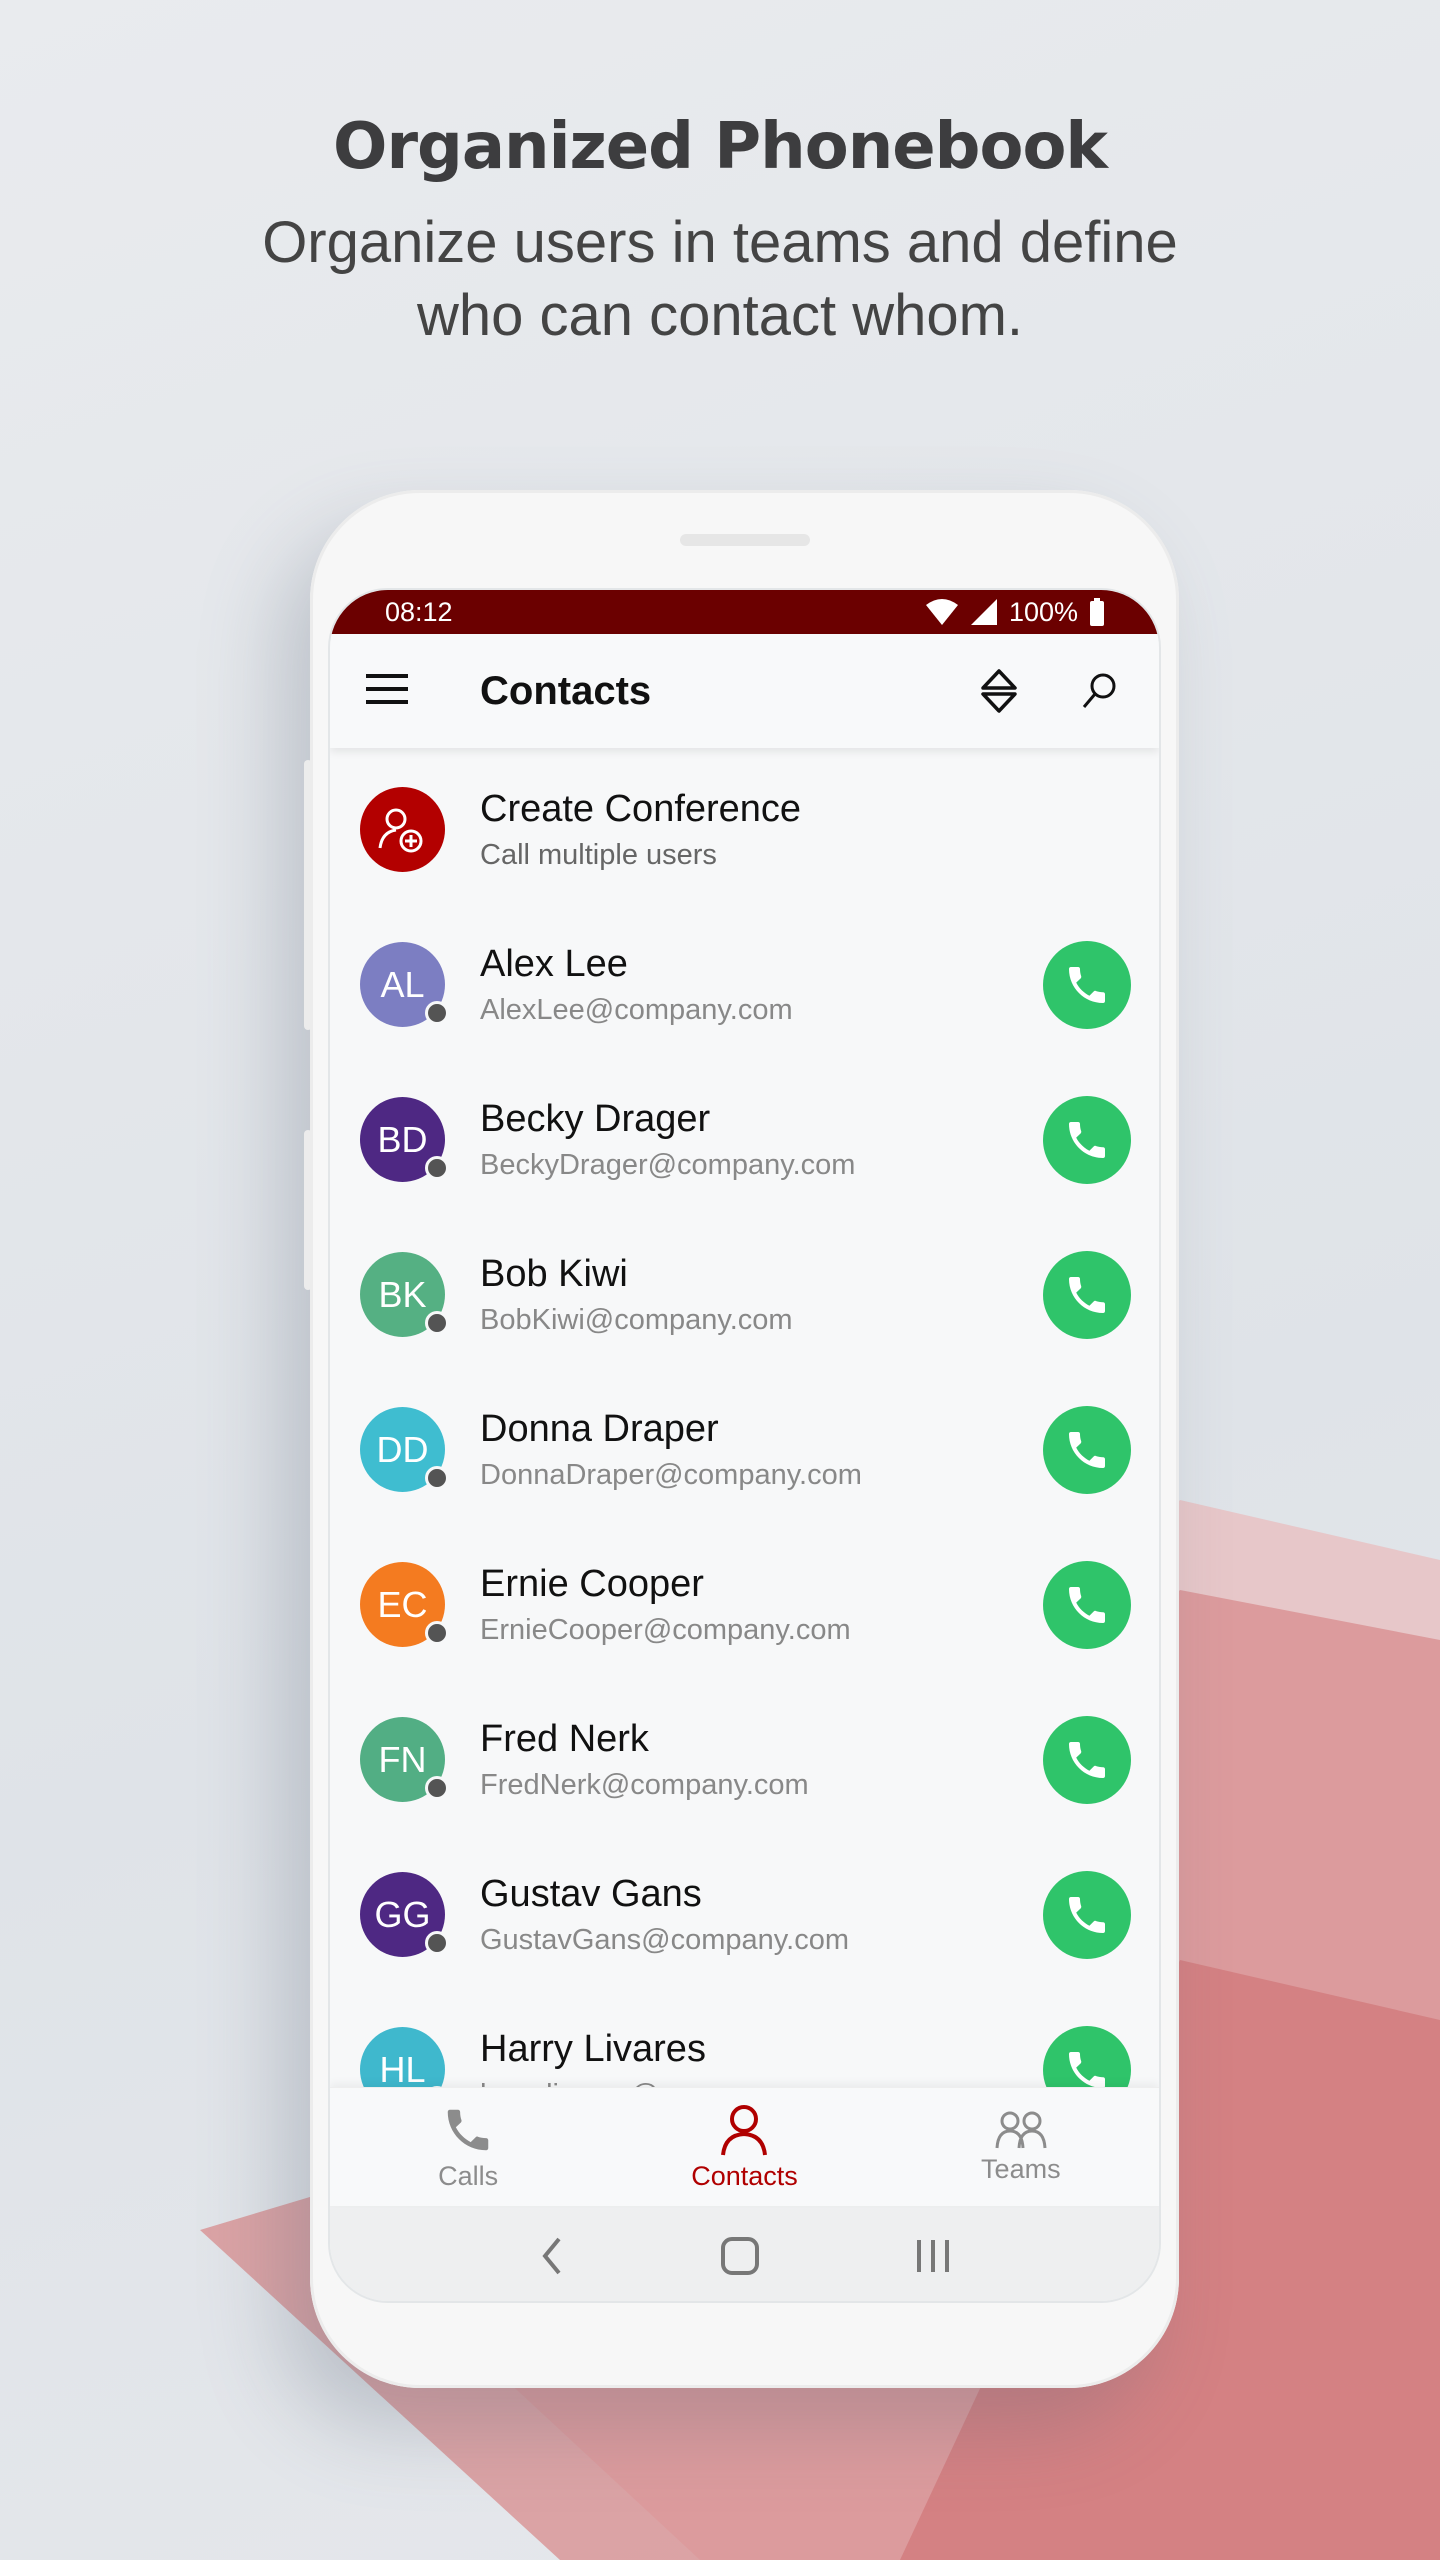 The image size is (1440, 2560). Describe the element at coordinates (564, 1738) in the screenshot. I see `contact-name: Fred Nerk` at that location.